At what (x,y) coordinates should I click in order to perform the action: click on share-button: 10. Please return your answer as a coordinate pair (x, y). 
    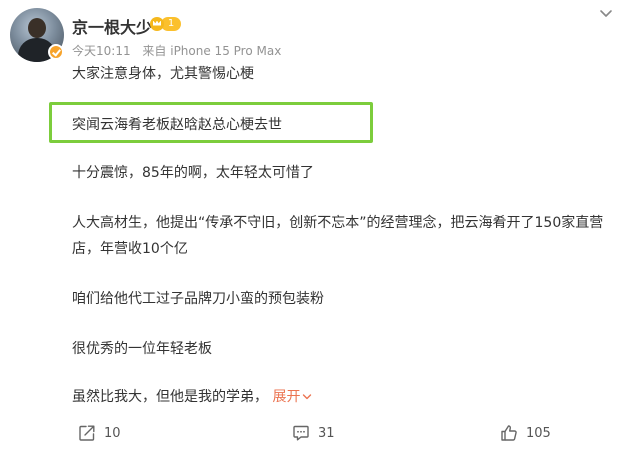
    Looking at the image, I should click on (99, 433).